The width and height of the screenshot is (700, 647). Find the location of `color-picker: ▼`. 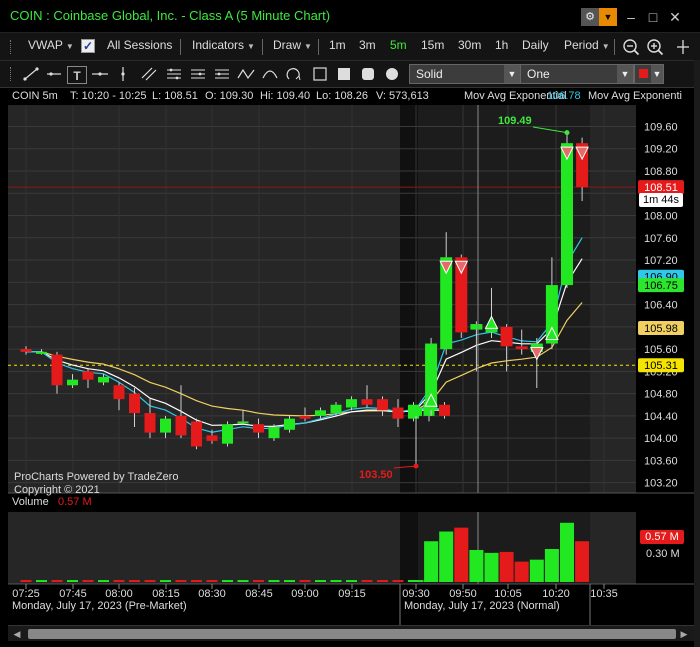

color-picker: ▼ is located at coordinates (649, 74).